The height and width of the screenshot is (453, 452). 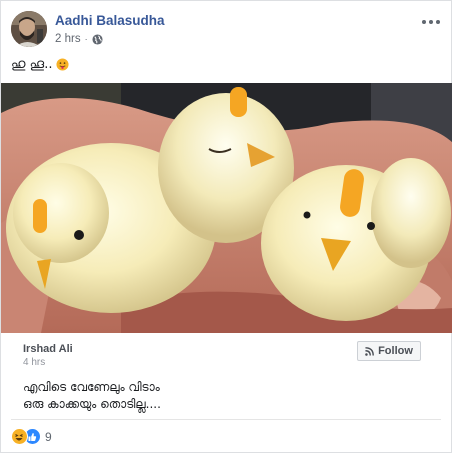 I want to click on follow-label: Follow, so click(x=395, y=351).